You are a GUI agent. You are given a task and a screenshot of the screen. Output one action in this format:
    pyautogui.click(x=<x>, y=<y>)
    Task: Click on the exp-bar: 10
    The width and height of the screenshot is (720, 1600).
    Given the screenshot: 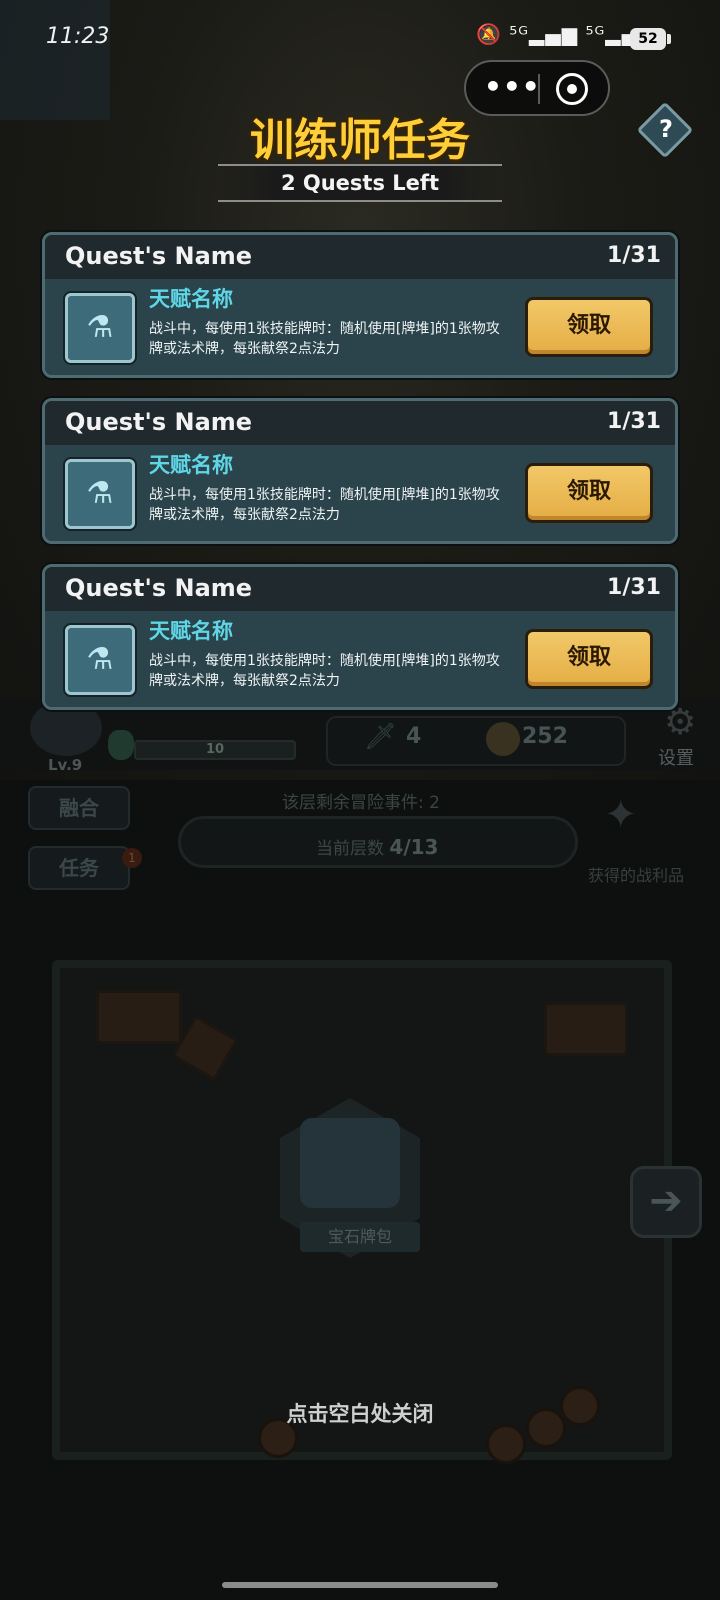 What is the action you would take?
    pyautogui.click(x=215, y=750)
    